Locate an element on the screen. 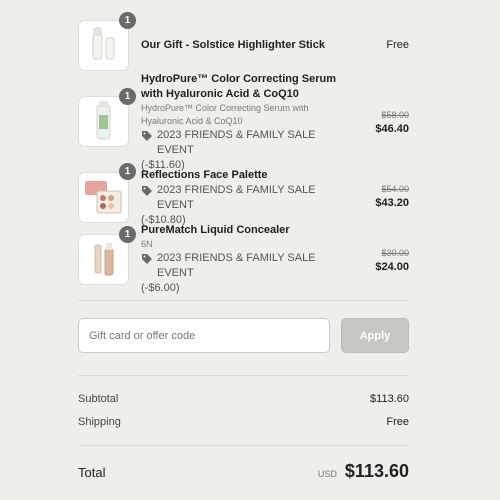 The image size is (500, 500). shipping-label: Shipping is located at coordinates (99, 422).